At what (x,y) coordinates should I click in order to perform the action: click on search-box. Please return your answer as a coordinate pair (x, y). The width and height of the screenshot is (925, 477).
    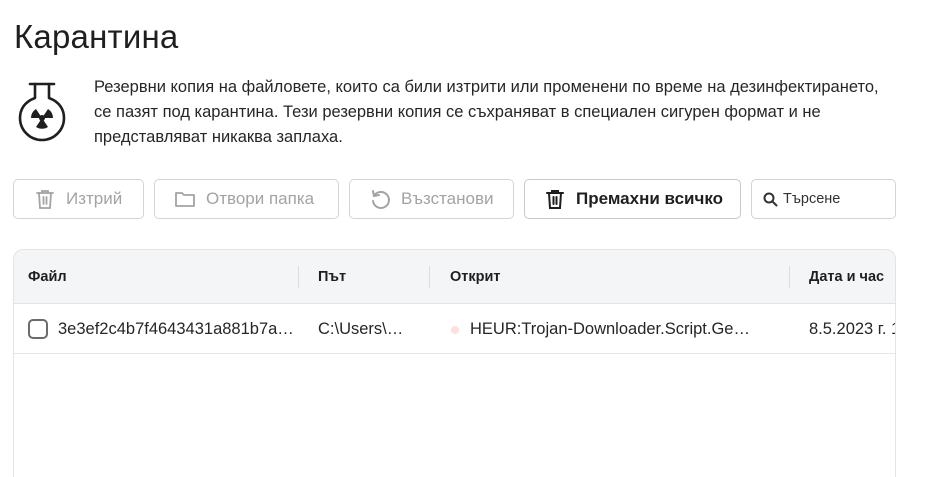
    Looking at the image, I should click on (823, 199).